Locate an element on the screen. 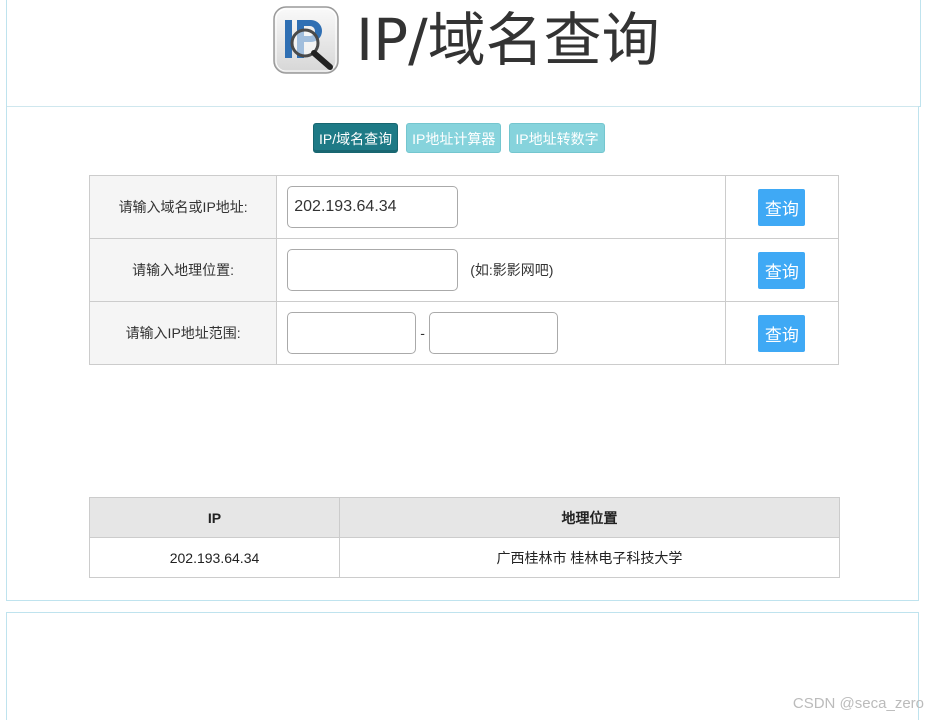 The height and width of the screenshot is (720, 929). domain-ip-input is located at coordinates (373, 207).